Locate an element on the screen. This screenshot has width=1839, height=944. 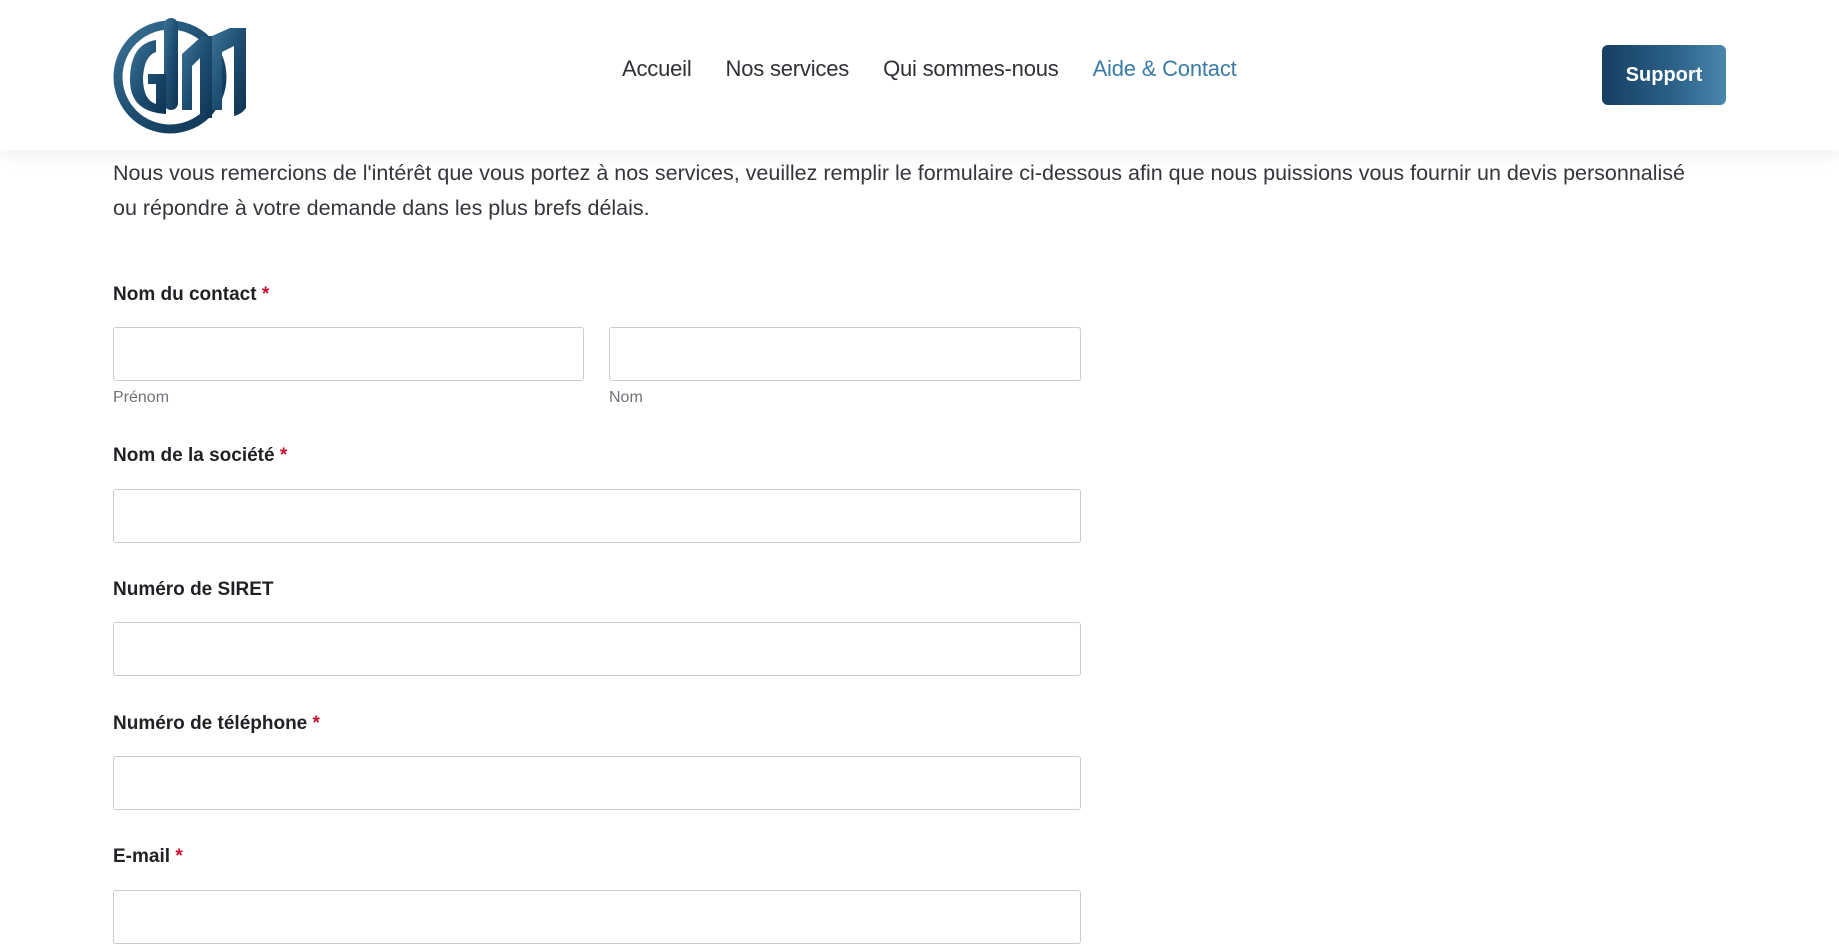
company-name-label: Nom de la société * is located at coordinates (200, 456).